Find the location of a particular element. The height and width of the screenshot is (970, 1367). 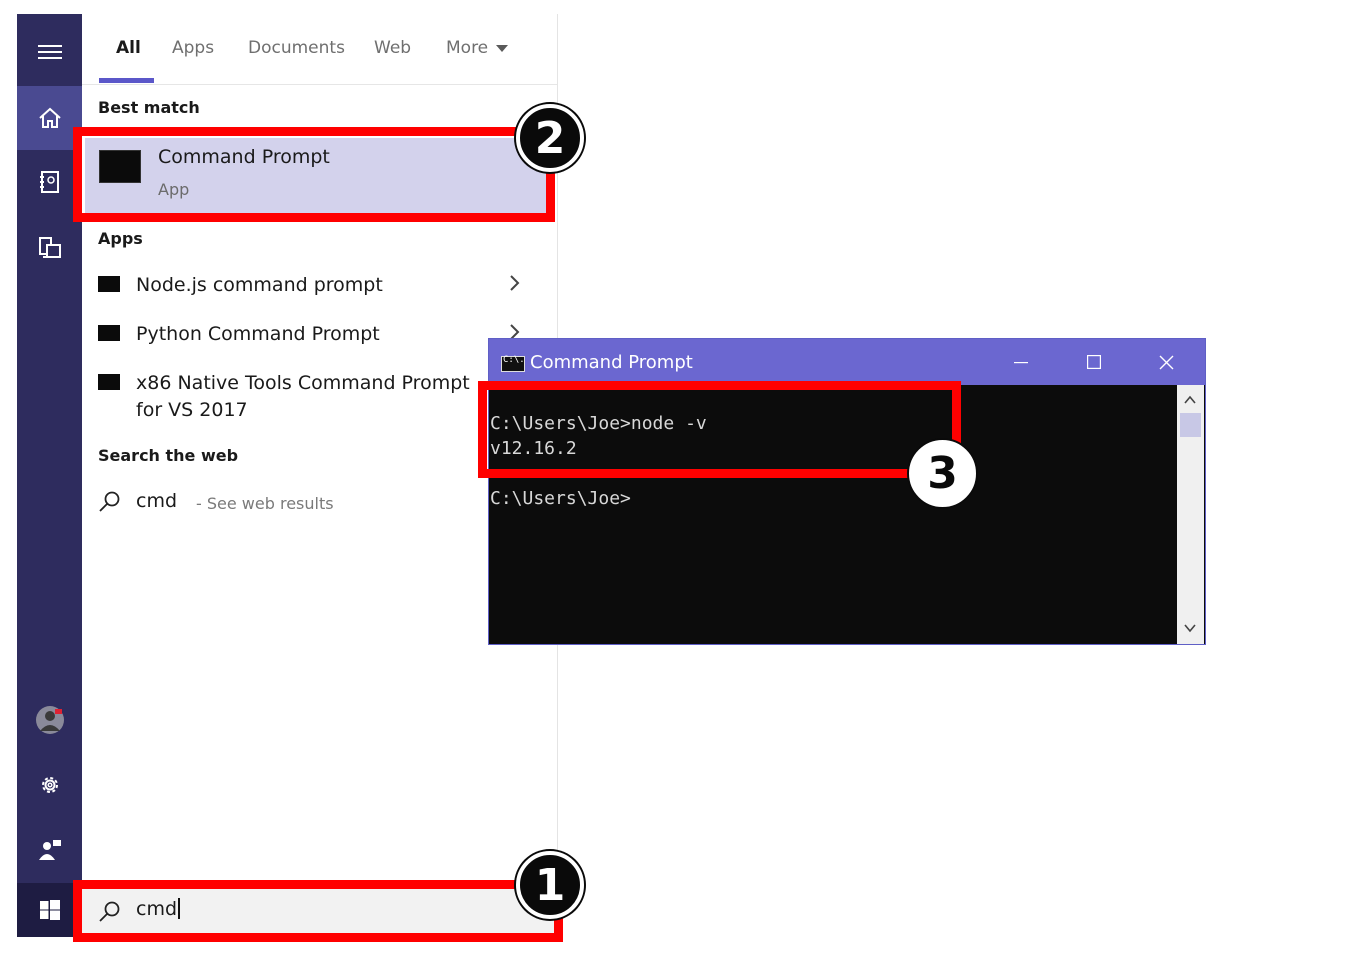

app-label: Node.js command prompt is located at coordinates (259, 285).